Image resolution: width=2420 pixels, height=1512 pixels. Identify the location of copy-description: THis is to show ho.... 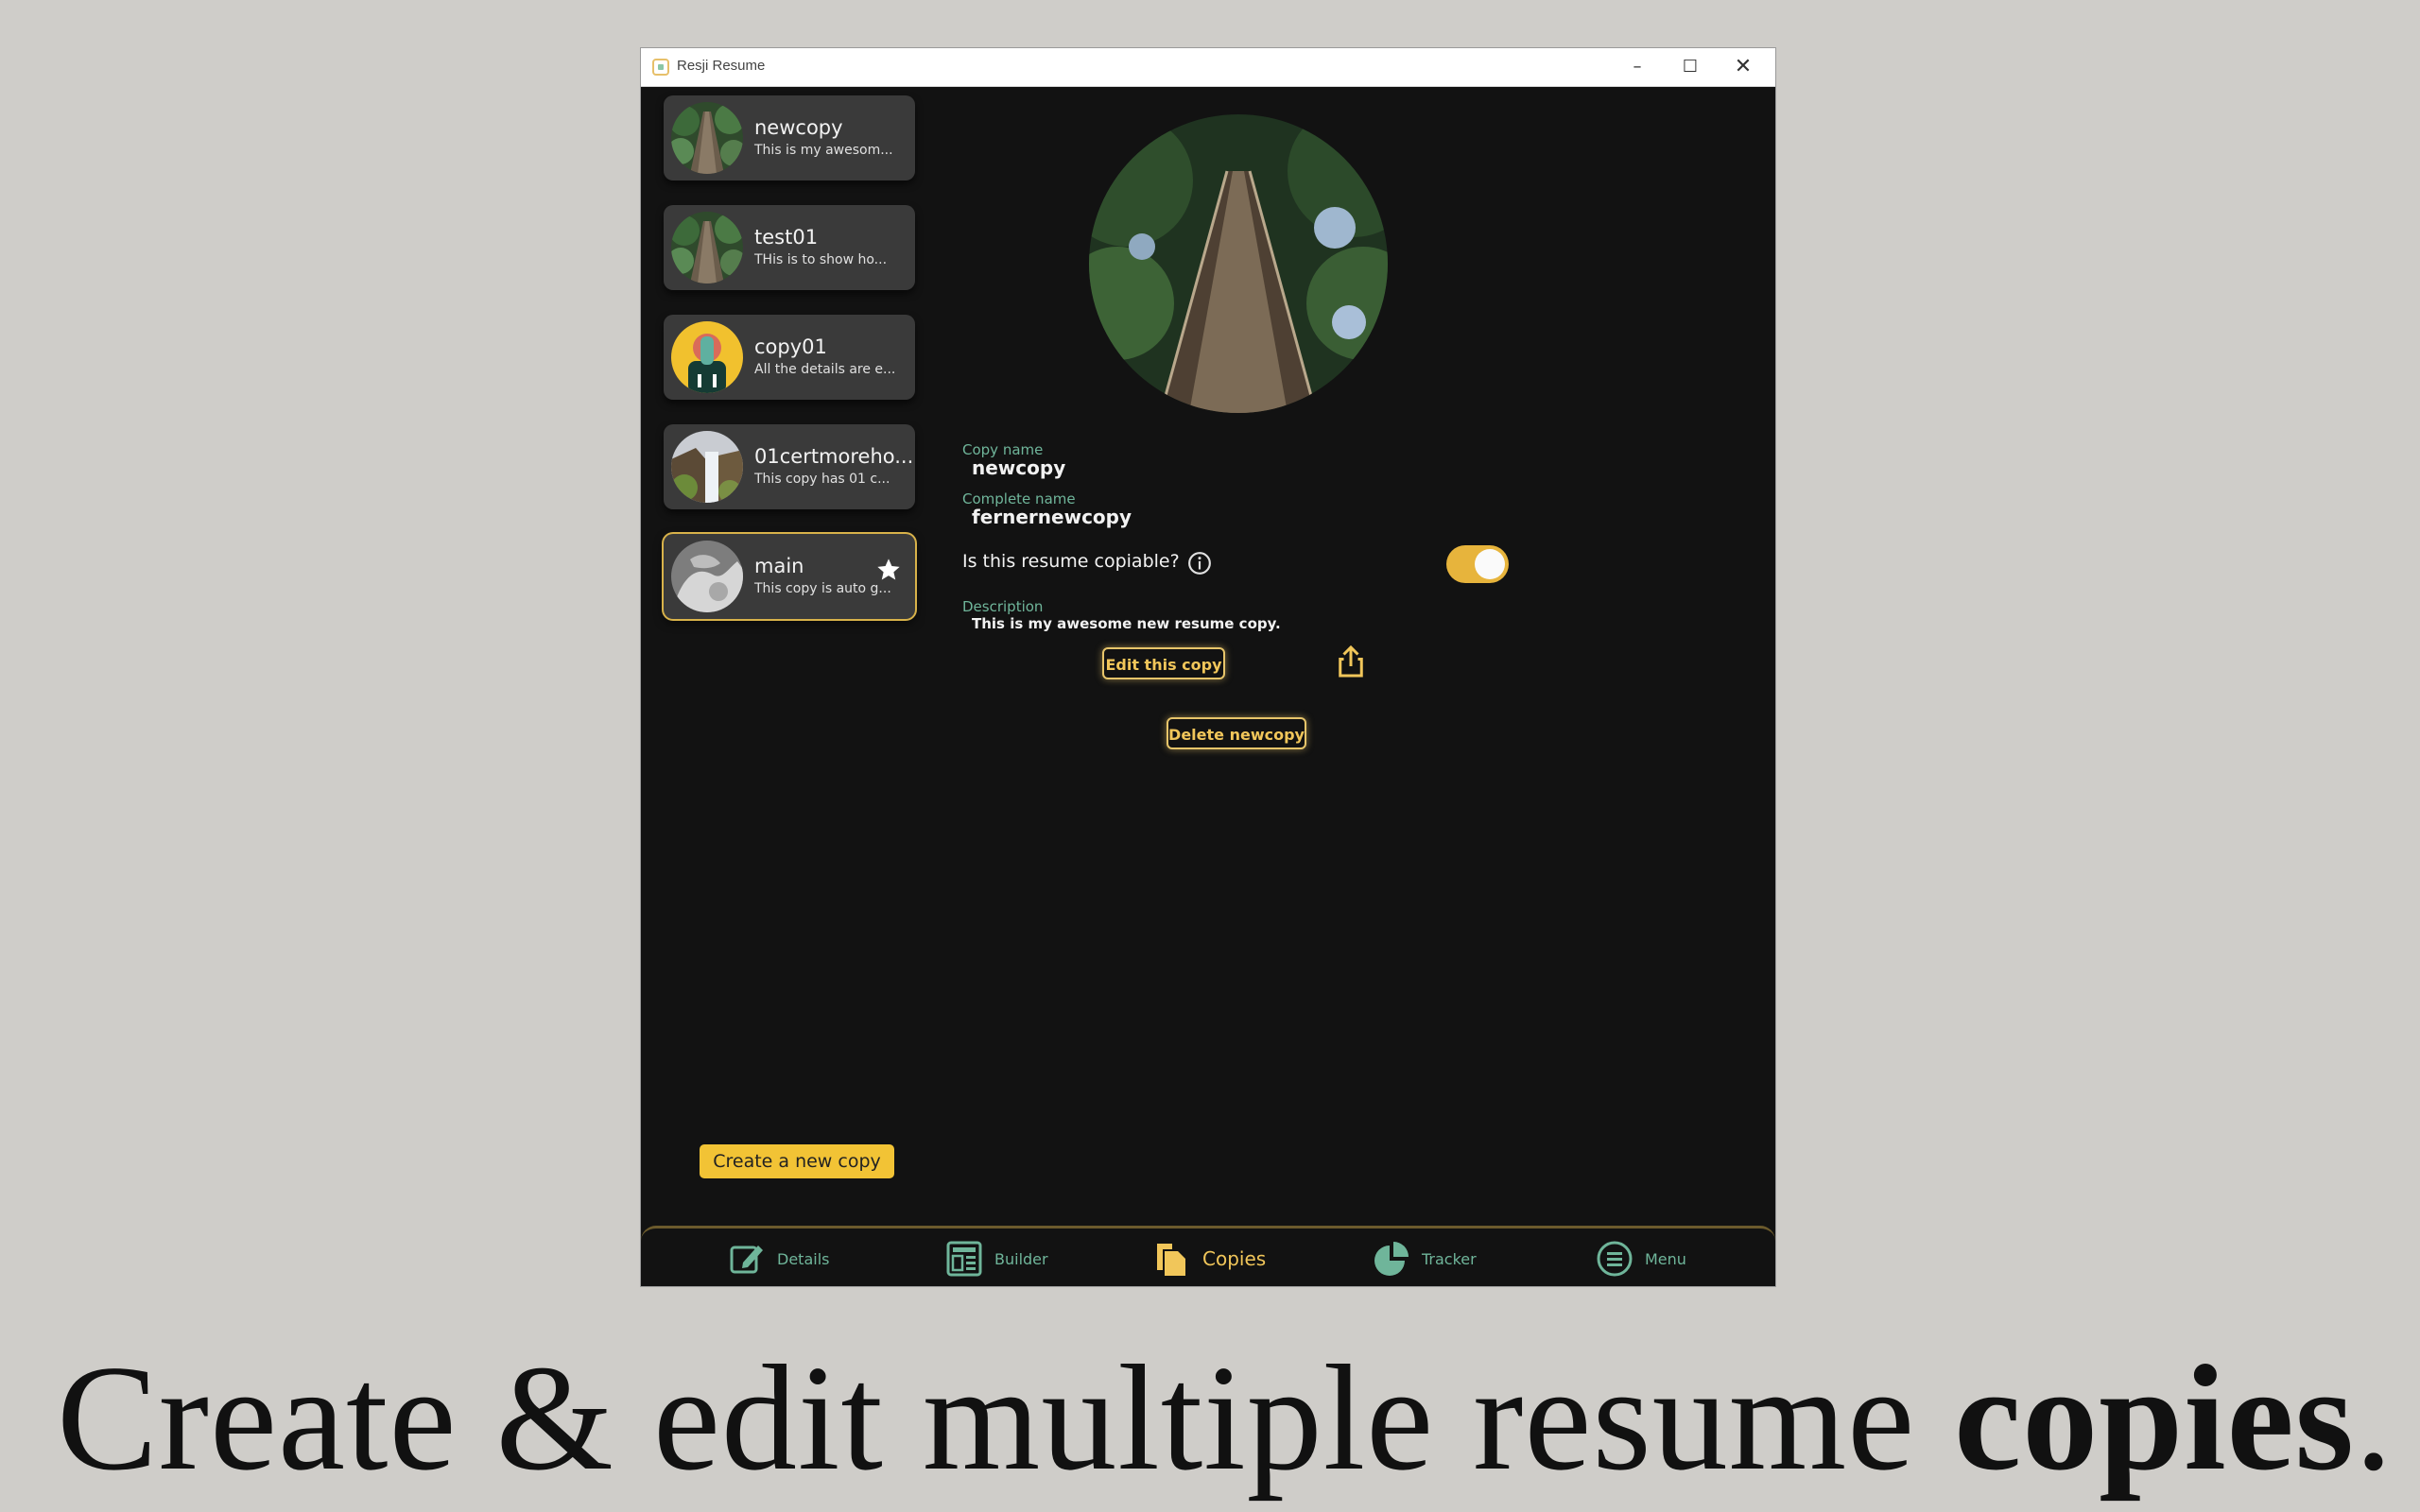
(821, 259).